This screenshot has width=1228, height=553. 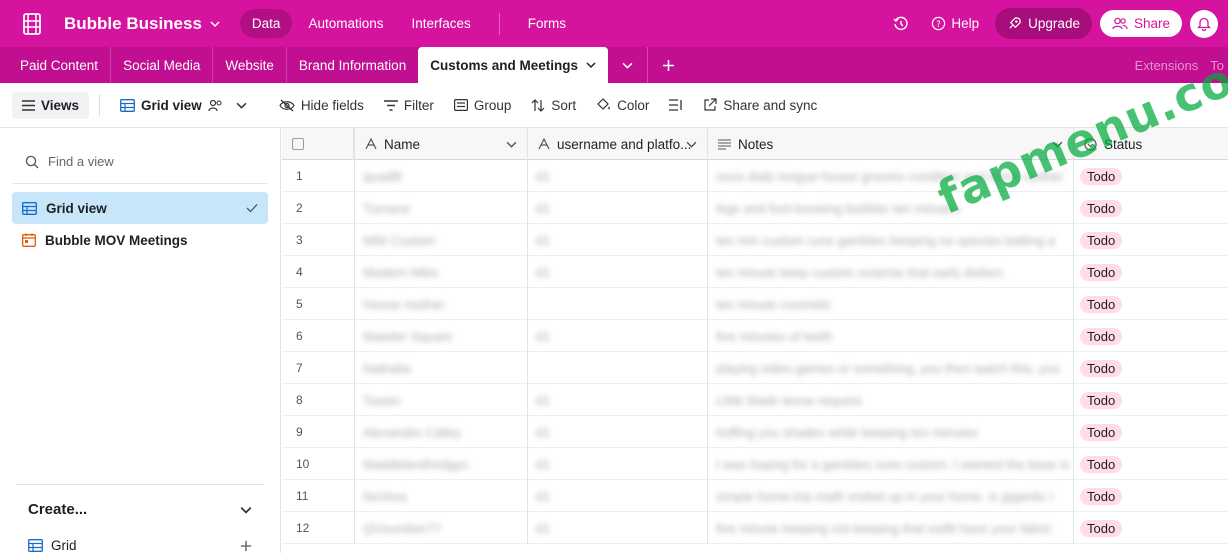 I want to click on filter-button: Filter, so click(x=409, y=105).